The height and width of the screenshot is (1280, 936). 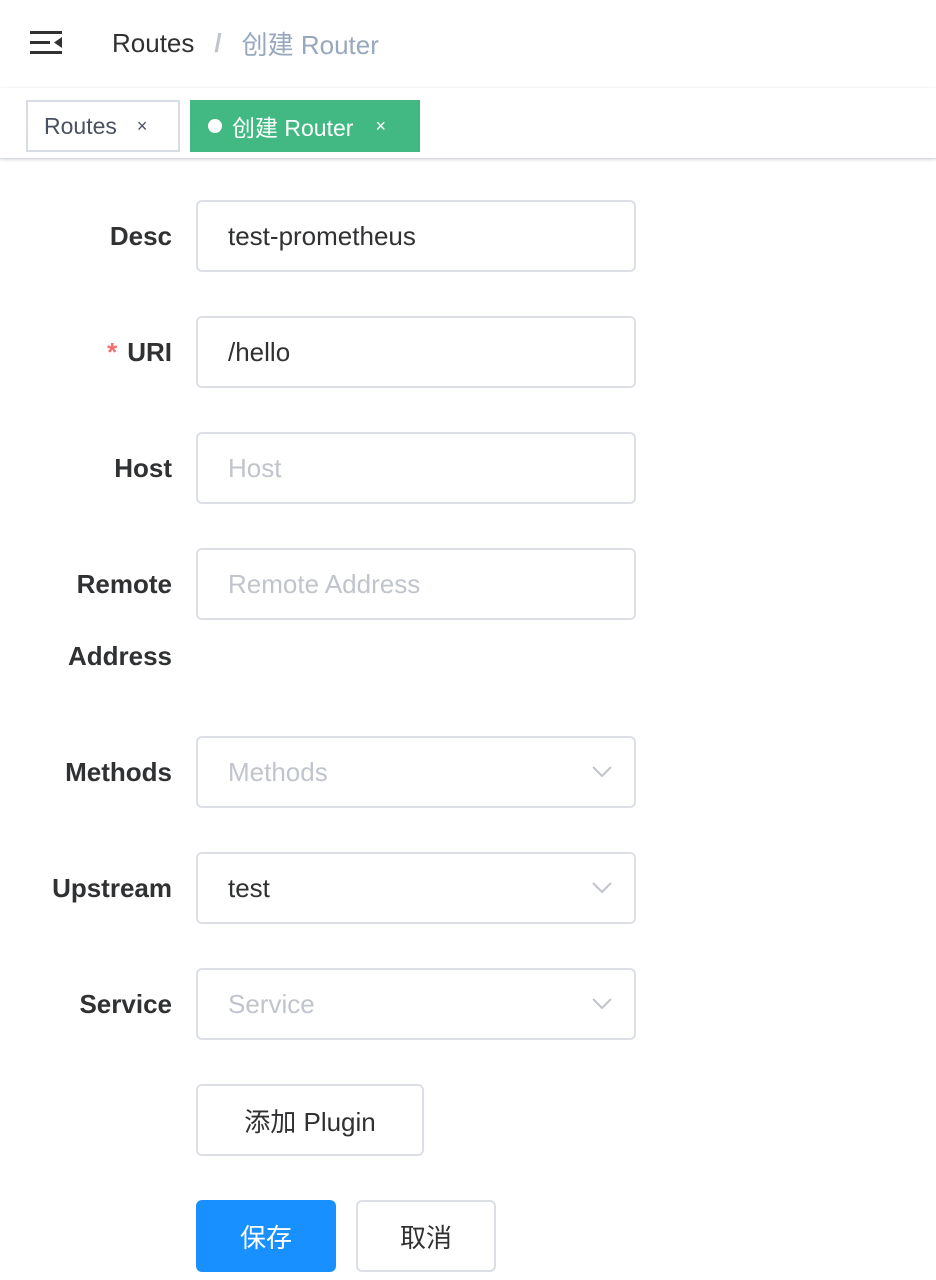 I want to click on tag-label: Routes, so click(x=80, y=125).